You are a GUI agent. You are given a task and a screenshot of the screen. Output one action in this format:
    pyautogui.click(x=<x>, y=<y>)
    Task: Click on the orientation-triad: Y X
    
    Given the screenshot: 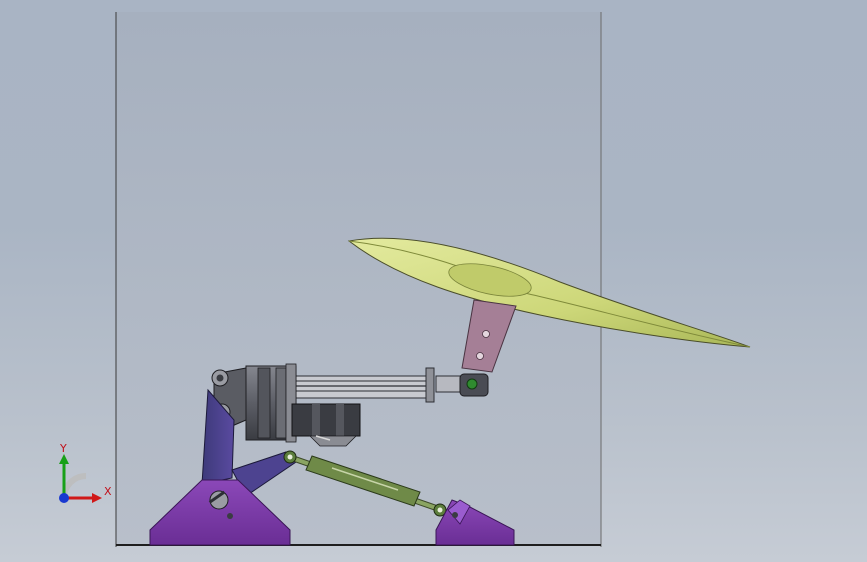 What is the action you would take?
    pyautogui.click(x=84, y=475)
    